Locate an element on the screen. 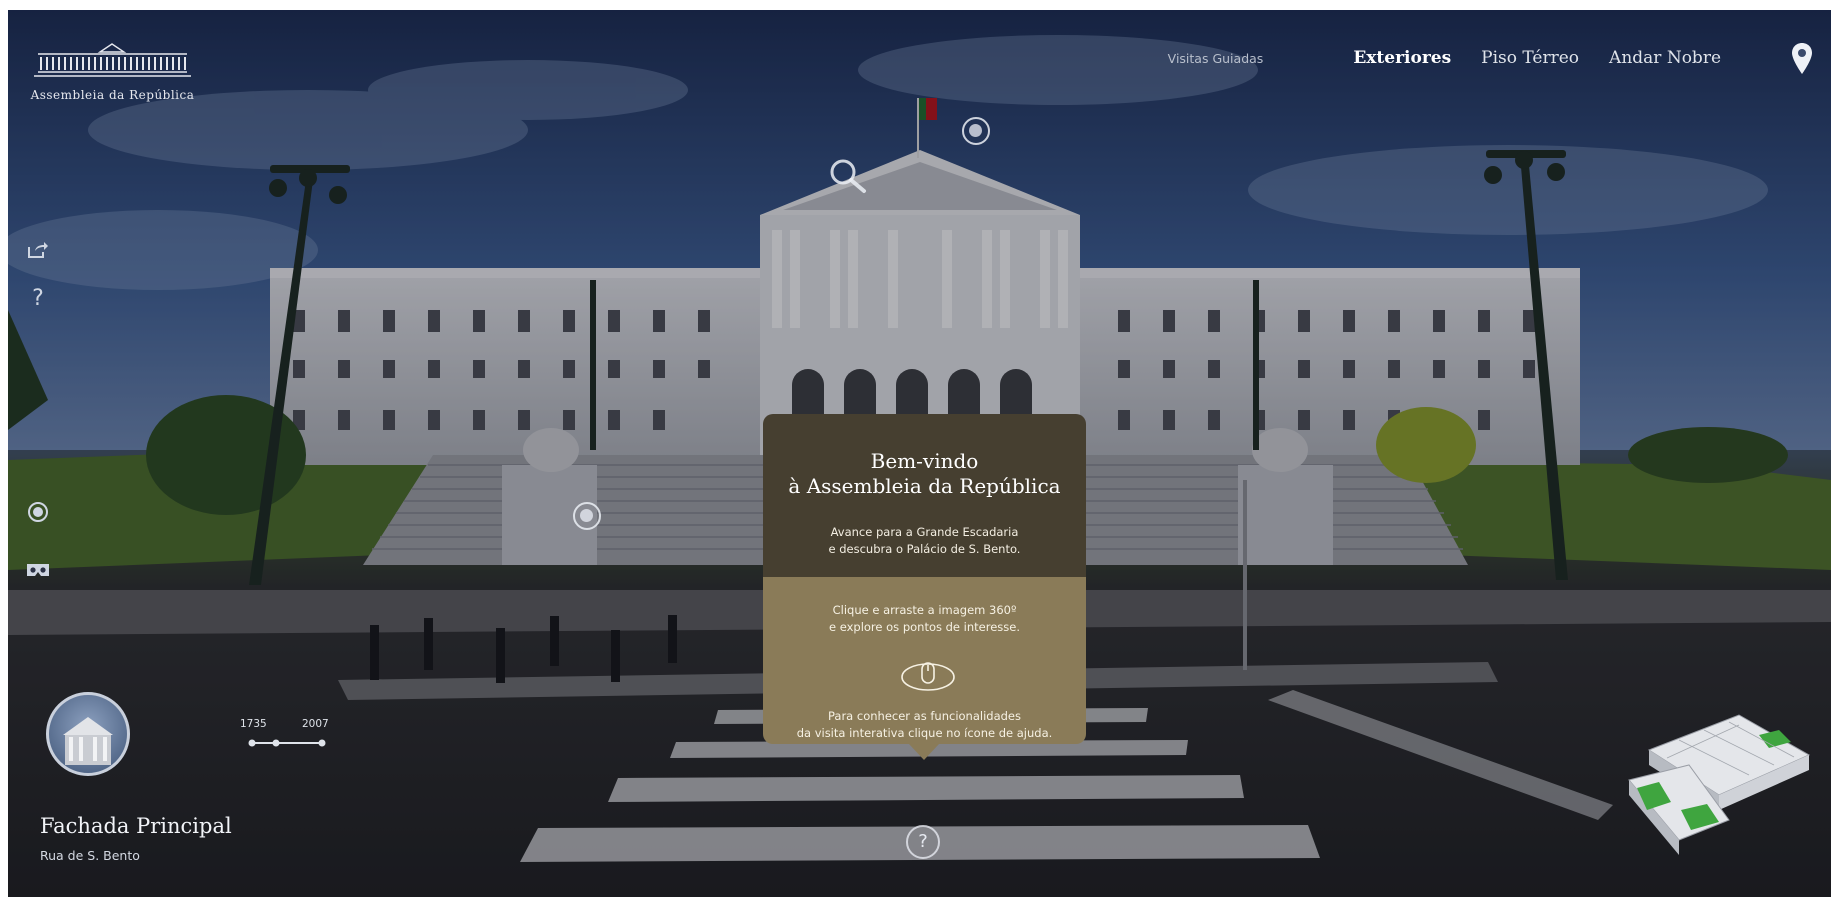  zoom-hotspot-icon is located at coordinates (848, 176).